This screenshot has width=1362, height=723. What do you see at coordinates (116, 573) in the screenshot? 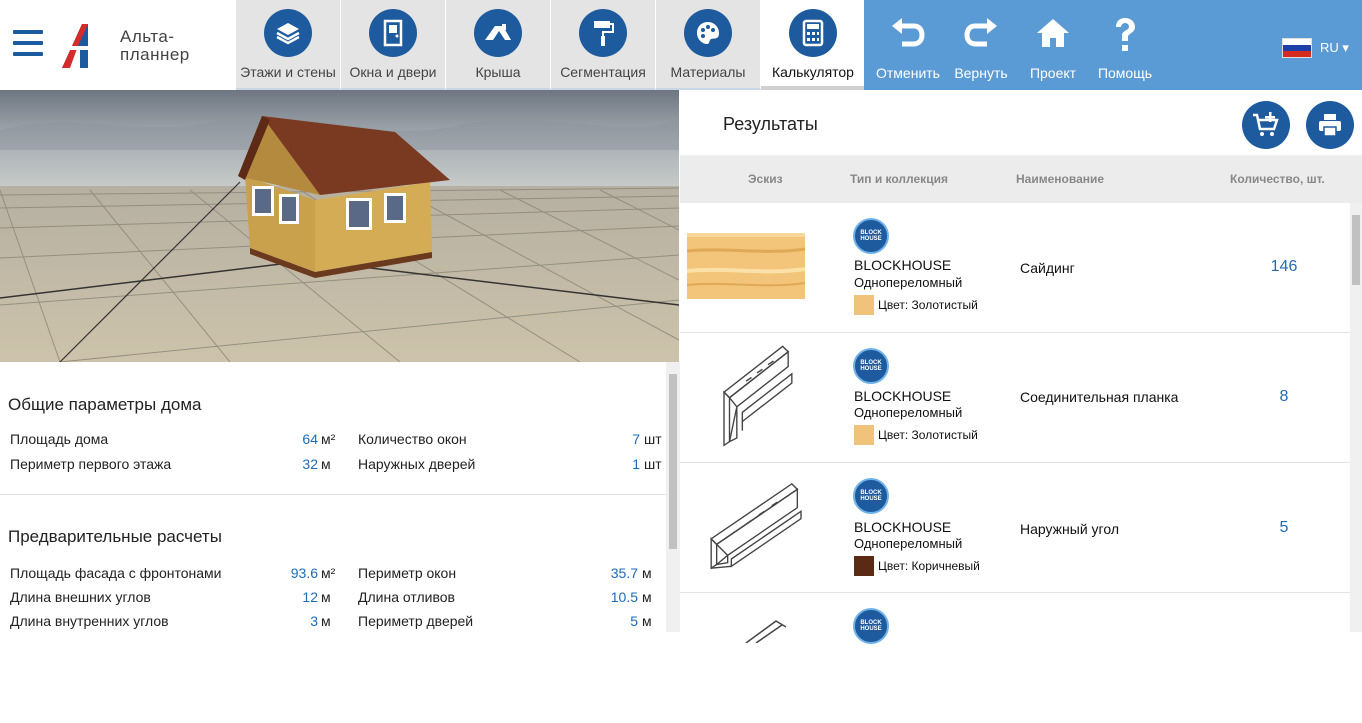
I see `param-label: Площадь фасада с фронтонами` at bounding box center [116, 573].